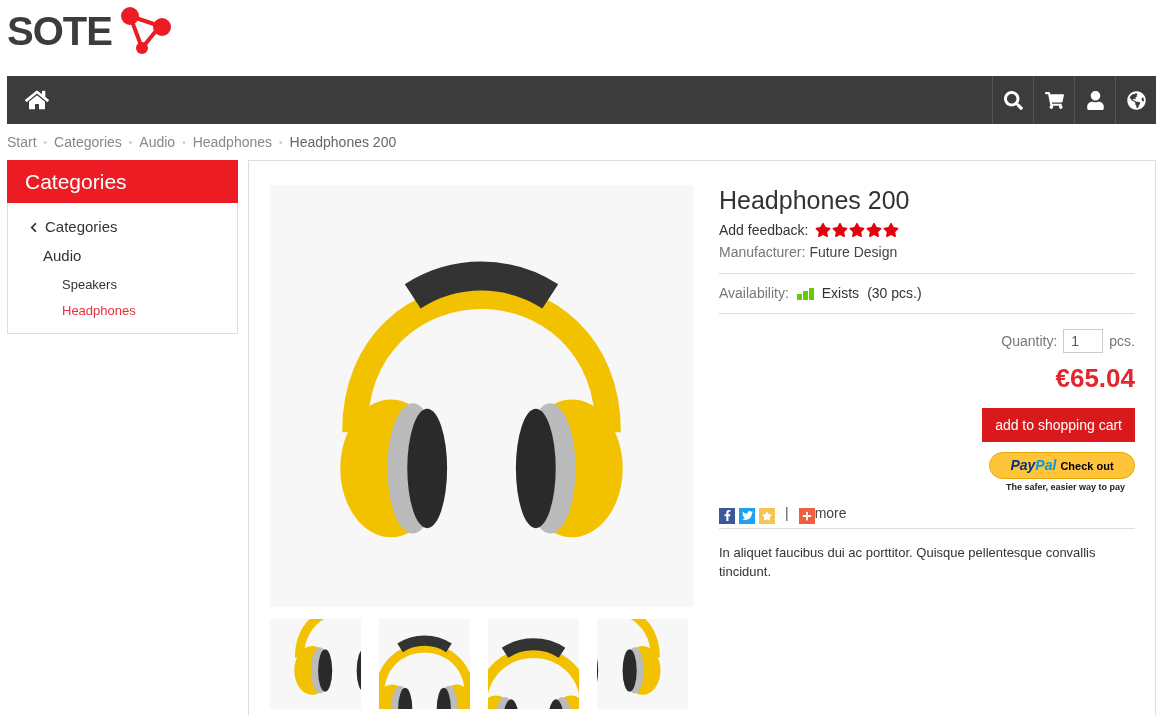 The image size is (1163, 715). Describe the element at coordinates (815, 200) in the screenshot. I see `product-title: Headphones 200` at that location.